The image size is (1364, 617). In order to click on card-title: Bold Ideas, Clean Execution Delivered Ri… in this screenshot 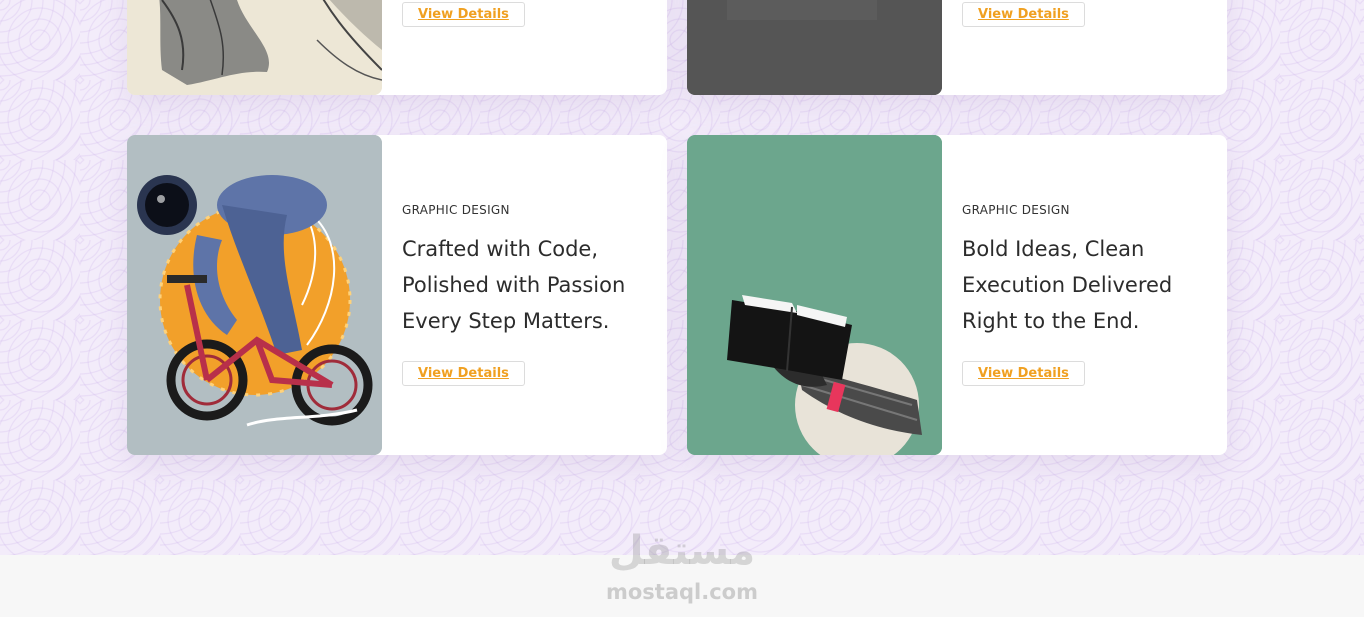, I will do `click(1067, 285)`.